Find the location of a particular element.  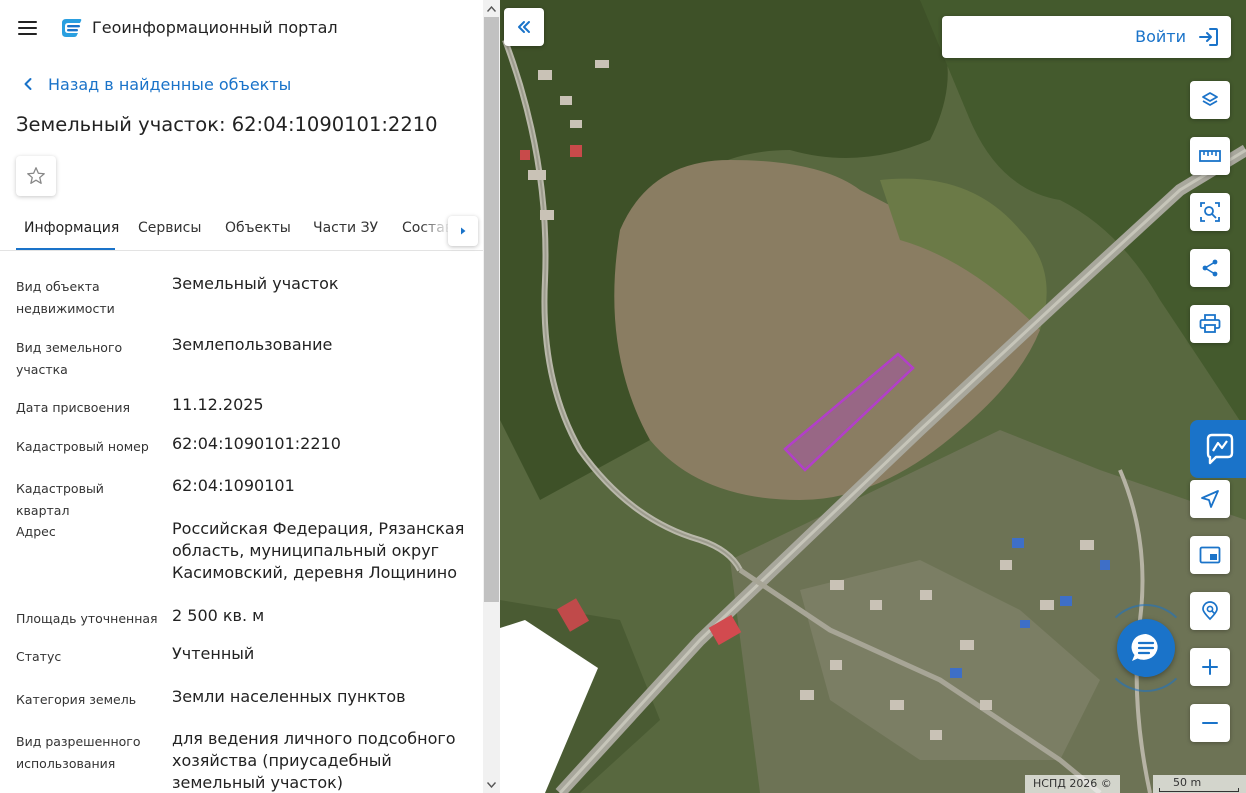

arrow-down-icon is located at coordinates (491, 784).